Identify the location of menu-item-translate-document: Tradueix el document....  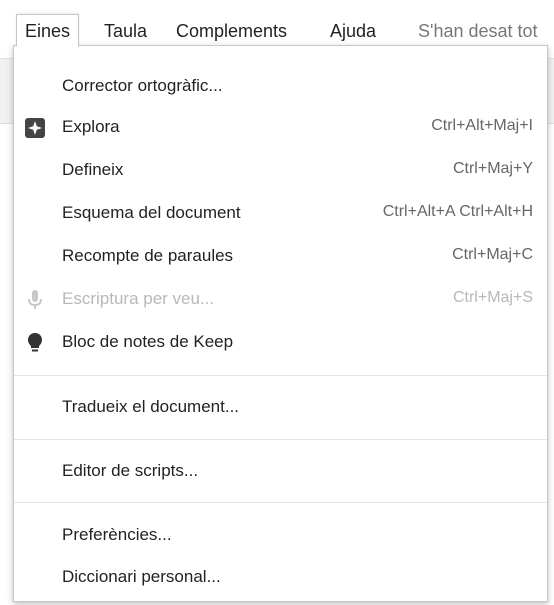
(280, 408).